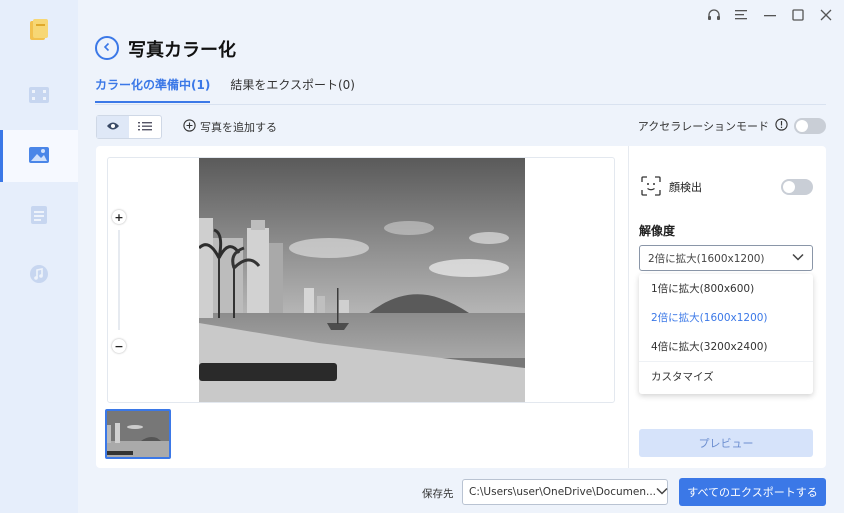 This screenshot has width=844, height=513. What do you see at coordinates (119, 217) in the screenshot?
I see `zoom-in-button: +` at bounding box center [119, 217].